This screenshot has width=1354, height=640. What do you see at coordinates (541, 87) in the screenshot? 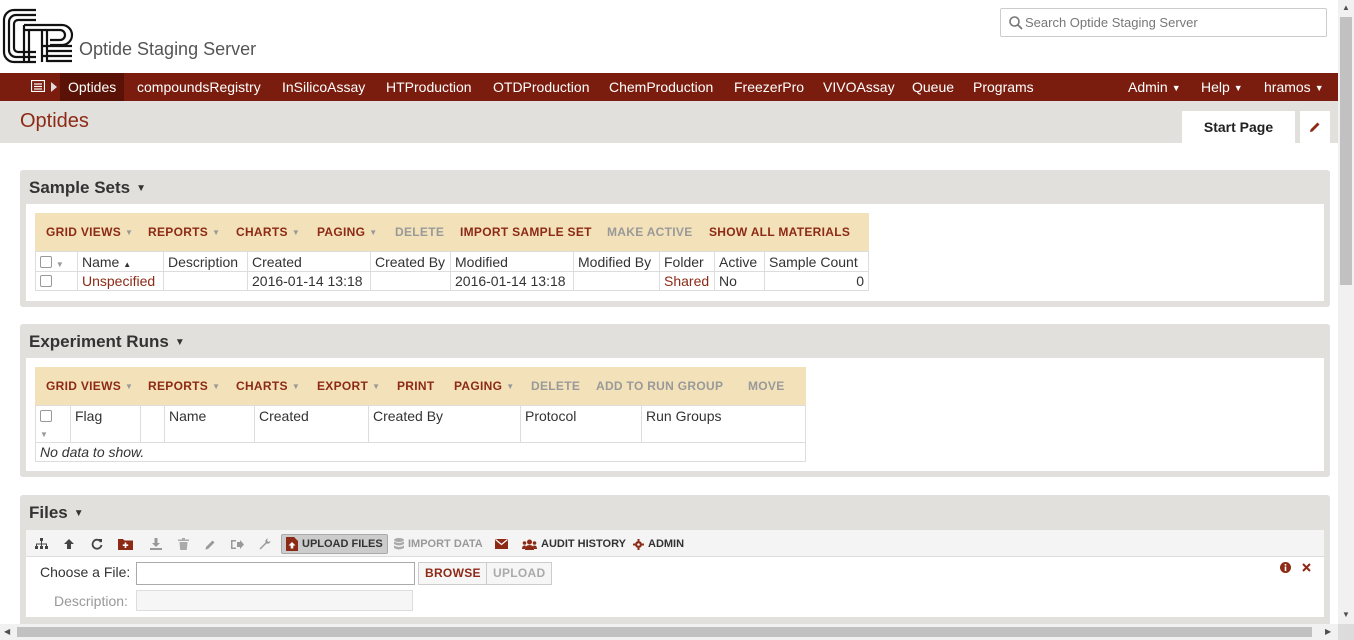
I see `nav-item-otdproduction: OTDProduction` at bounding box center [541, 87].